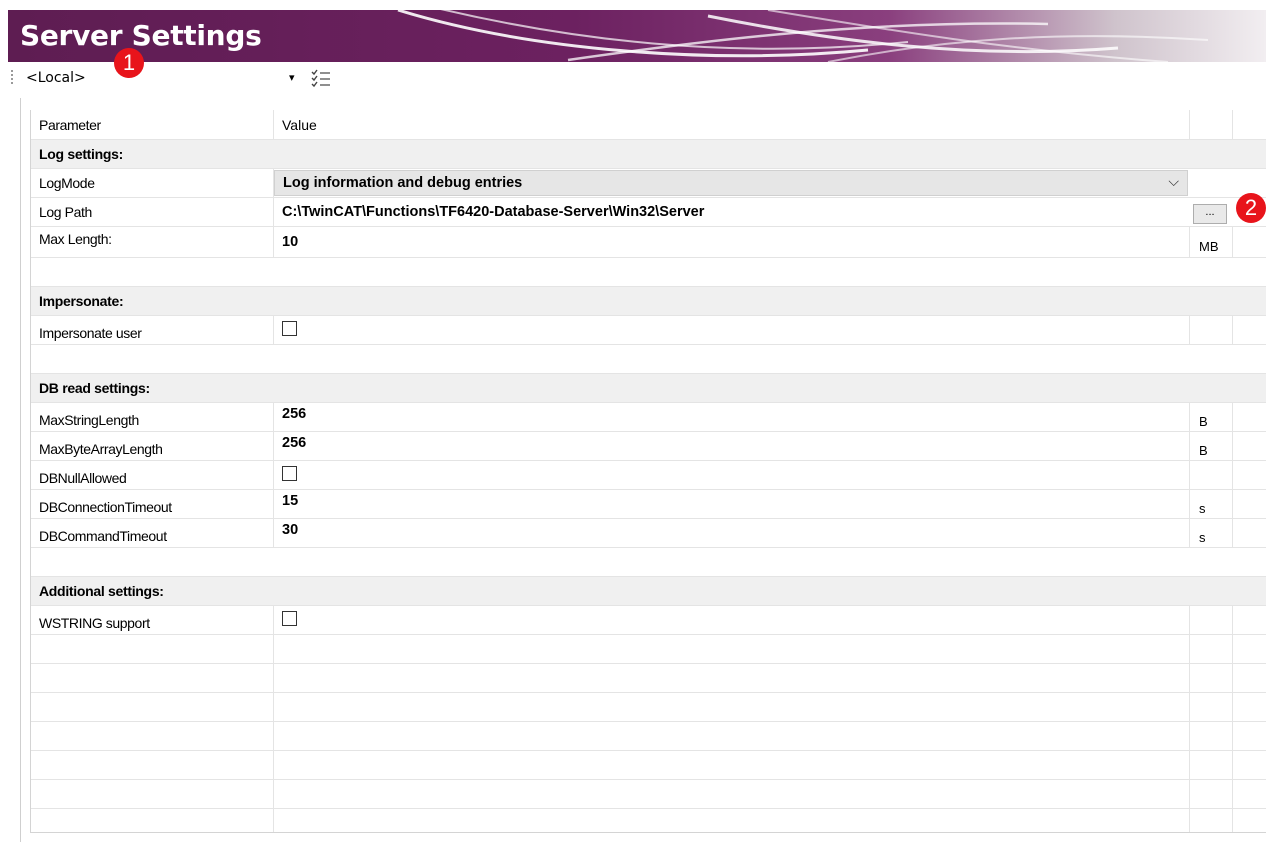  Describe the element at coordinates (56, 78) in the screenshot. I see `server-select-value: <Local>` at that location.